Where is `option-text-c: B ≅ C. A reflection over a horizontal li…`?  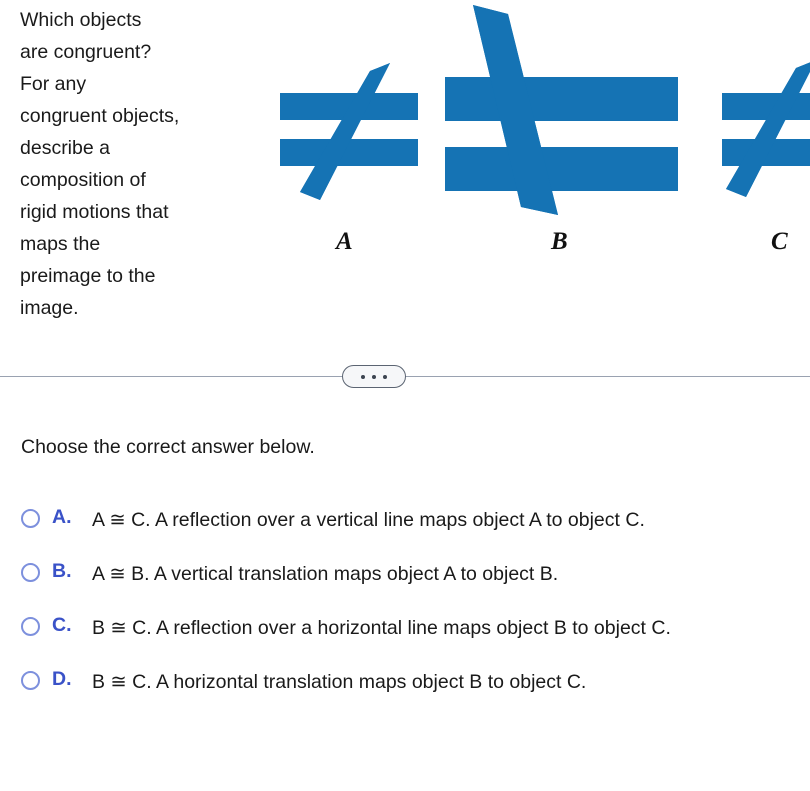
option-text-c: B ≅ C. A reflection over a horizontal li… is located at coordinates (381, 628).